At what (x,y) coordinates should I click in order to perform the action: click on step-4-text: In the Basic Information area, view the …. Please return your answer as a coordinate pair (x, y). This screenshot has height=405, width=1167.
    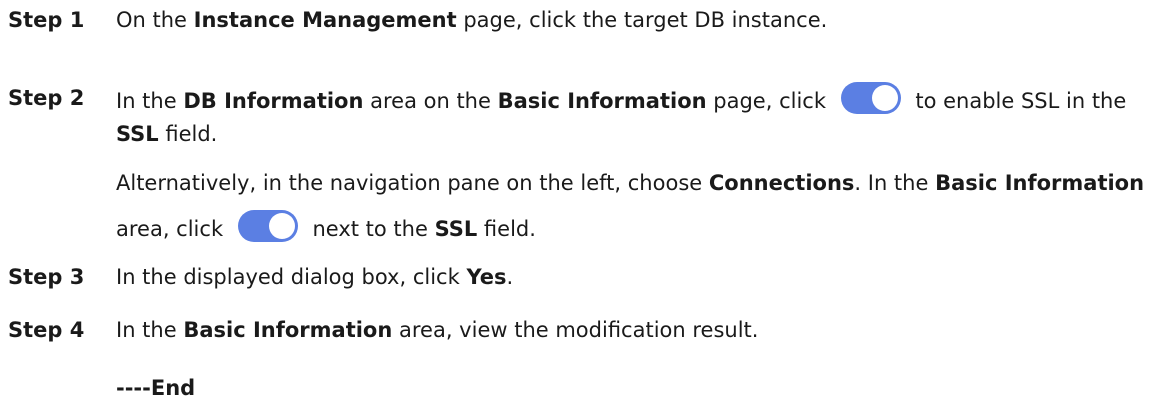
    Looking at the image, I should click on (437, 330).